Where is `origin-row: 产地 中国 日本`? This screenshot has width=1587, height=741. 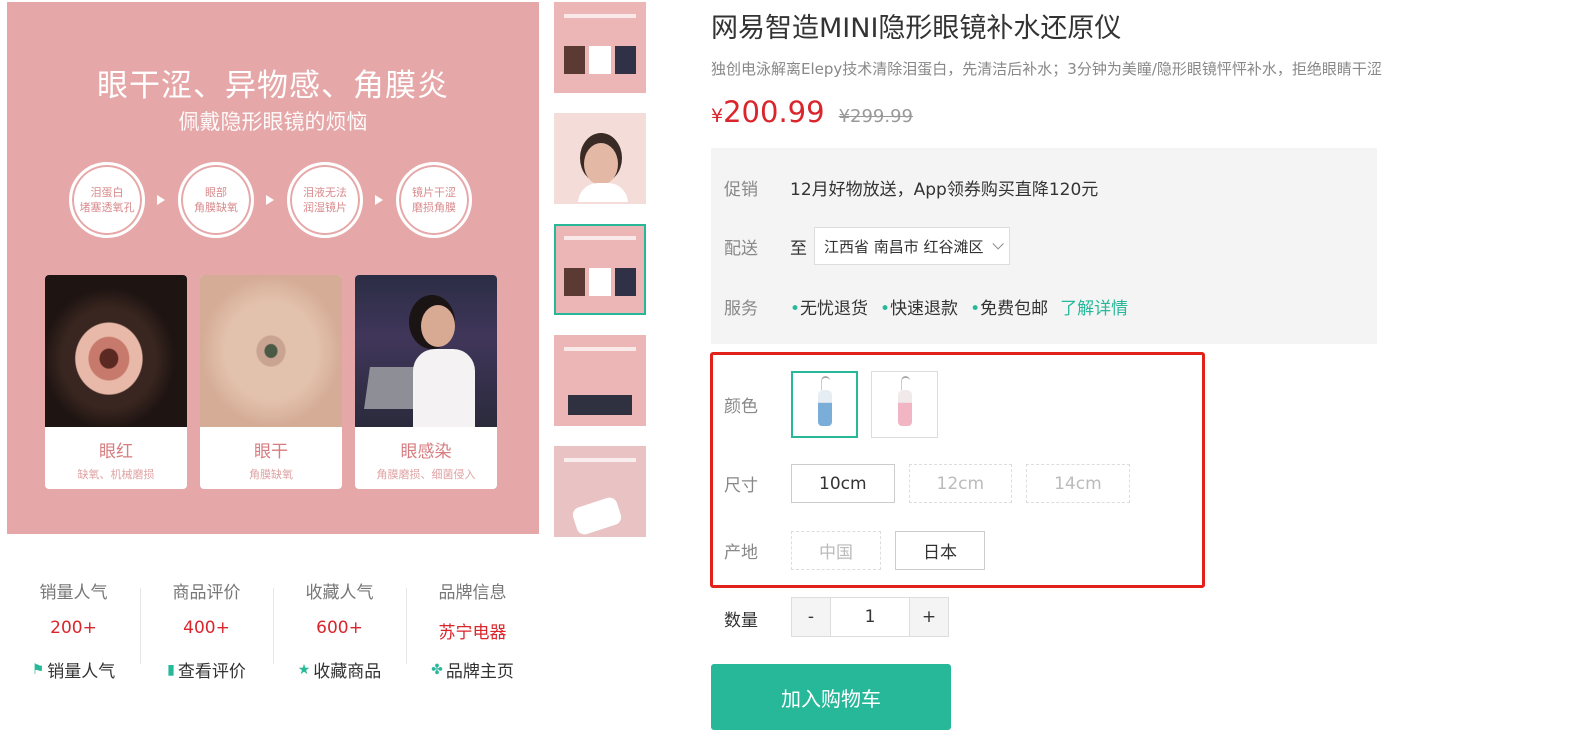 origin-row: 产地 中国 日本 is located at coordinates (861, 550).